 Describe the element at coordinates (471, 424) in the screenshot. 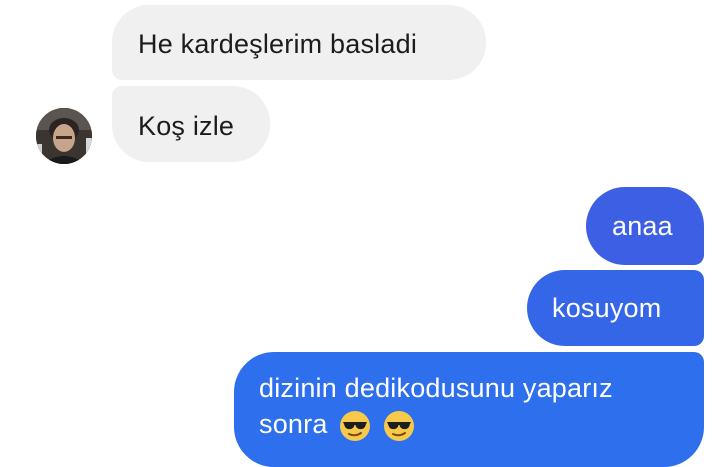

I see `message-text-line-2: sonra` at that location.